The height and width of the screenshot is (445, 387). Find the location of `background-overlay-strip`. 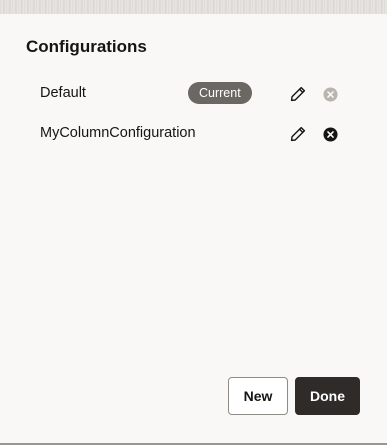

background-overlay-strip is located at coordinates (193, 7).